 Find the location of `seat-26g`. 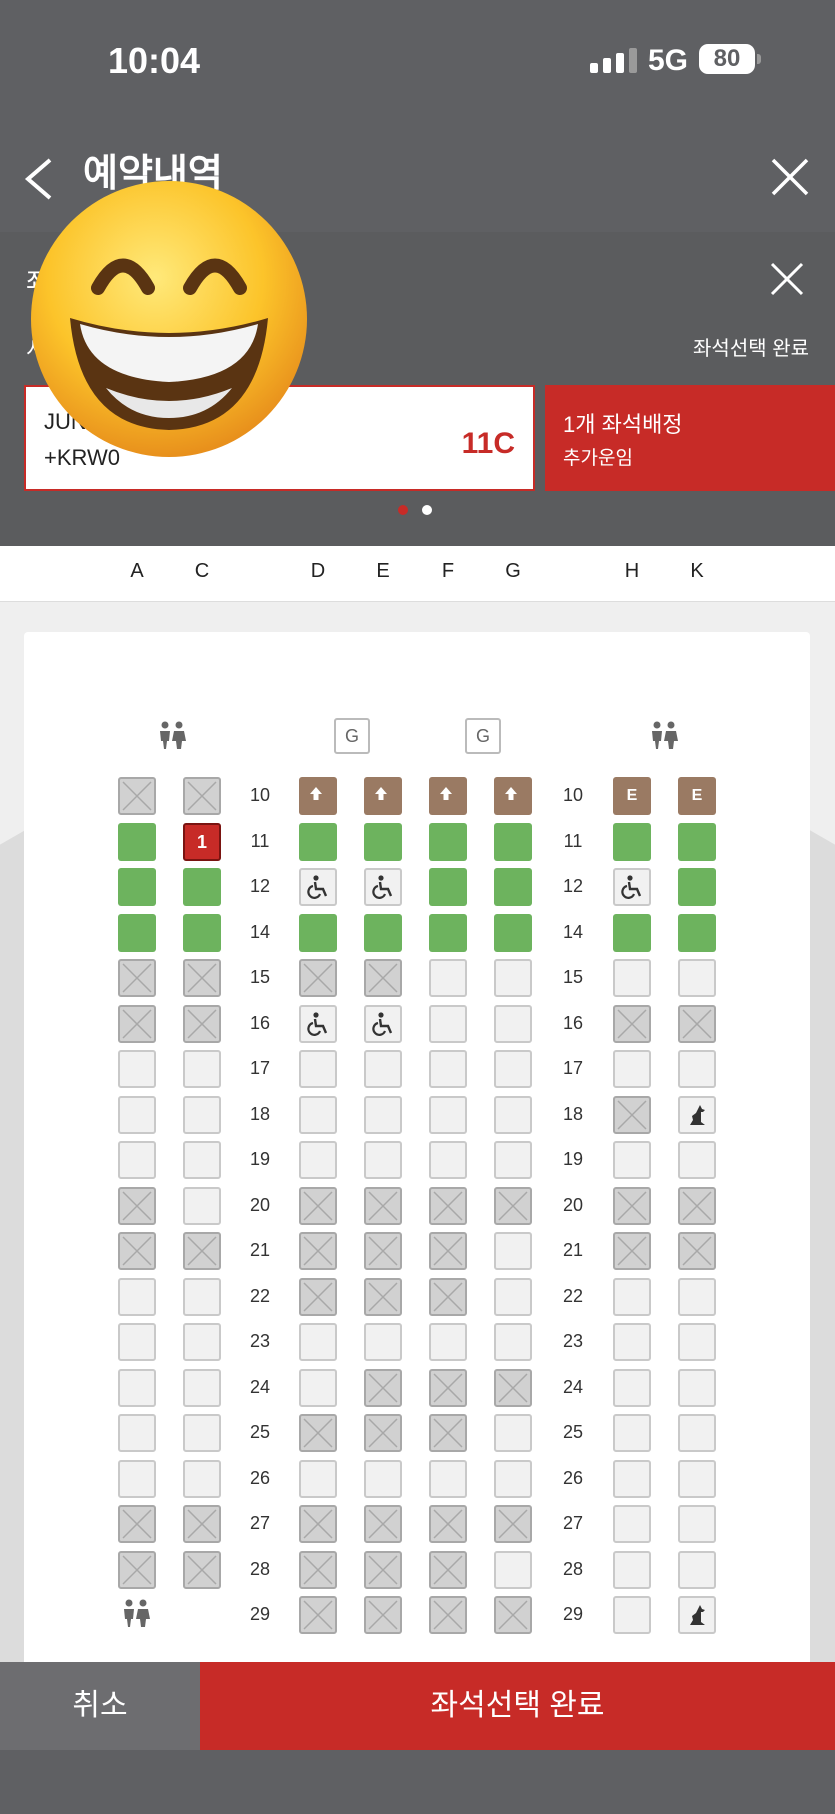

seat-26g is located at coordinates (513, 1478).